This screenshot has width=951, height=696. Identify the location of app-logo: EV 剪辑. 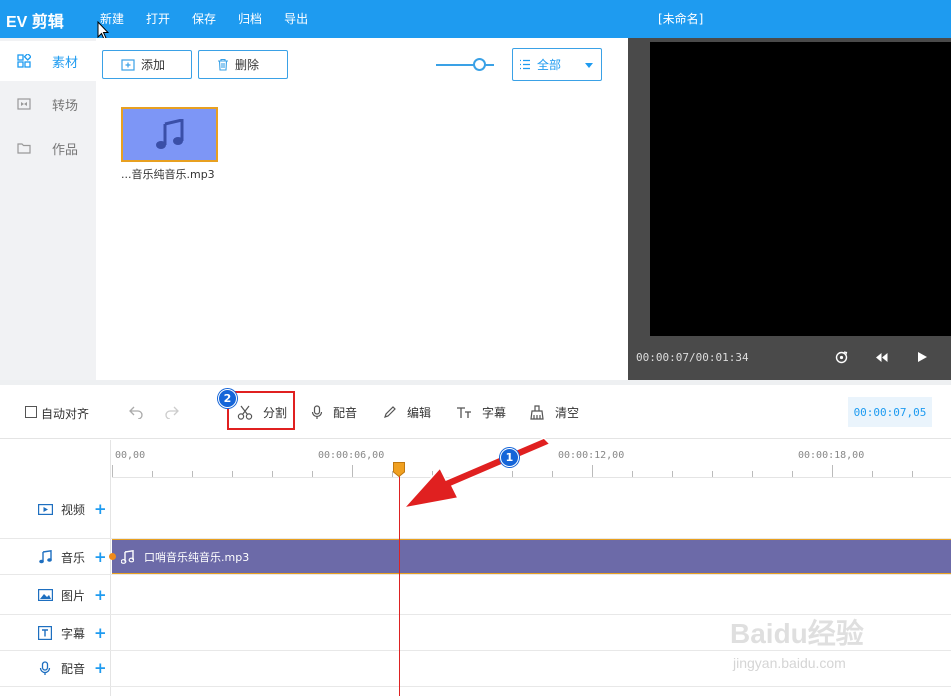
(35, 22).